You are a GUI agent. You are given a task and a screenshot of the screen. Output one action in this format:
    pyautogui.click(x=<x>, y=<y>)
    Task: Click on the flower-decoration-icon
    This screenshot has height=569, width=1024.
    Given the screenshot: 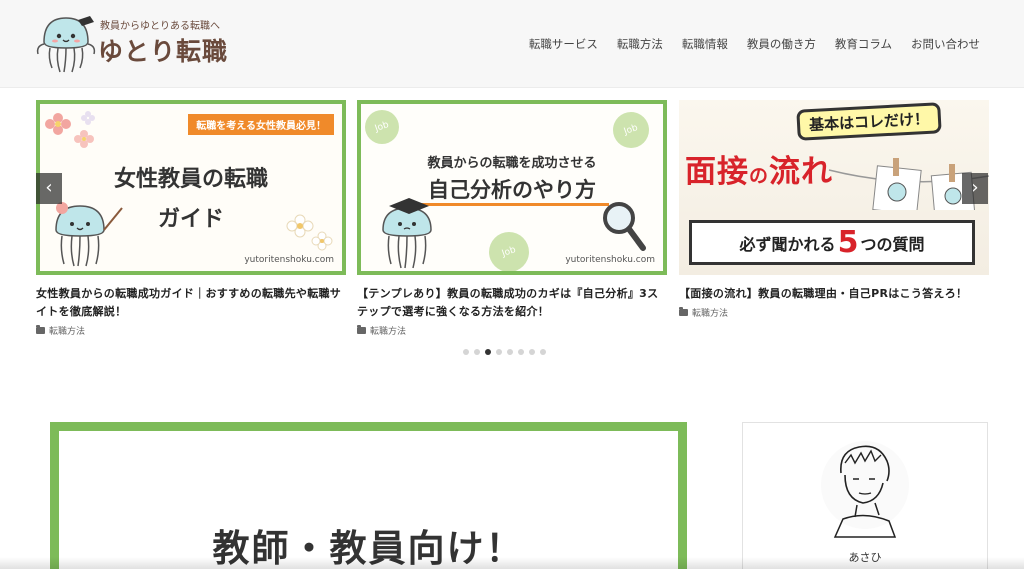 What is the action you would take?
    pyautogui.click(x=70, y=129)
    